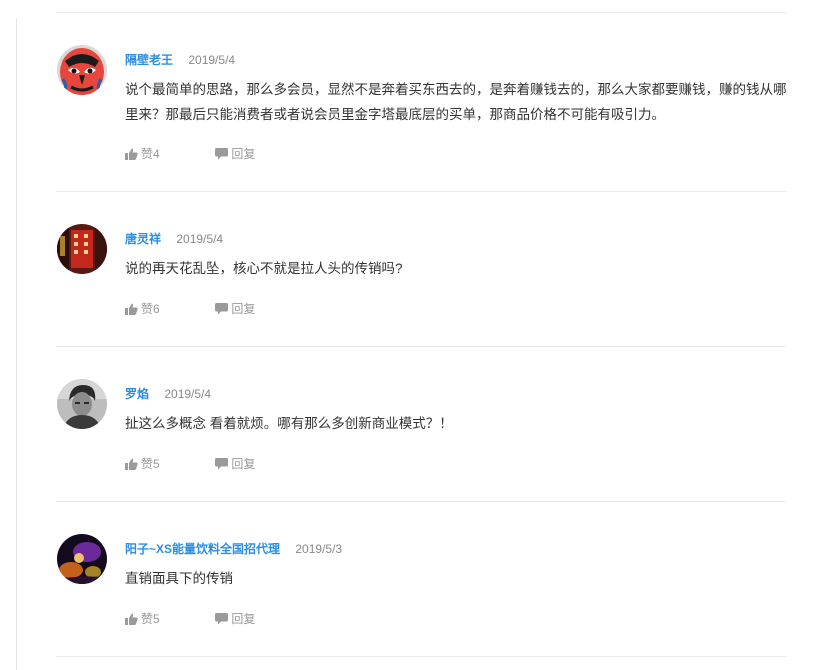  What do you see at coordinates (289, 423) in the screenshot?
I see `comment-text: 扯这么多概念 看着就烦。哪有那么多创新商业模式？！` at bounding box center [289, 423].